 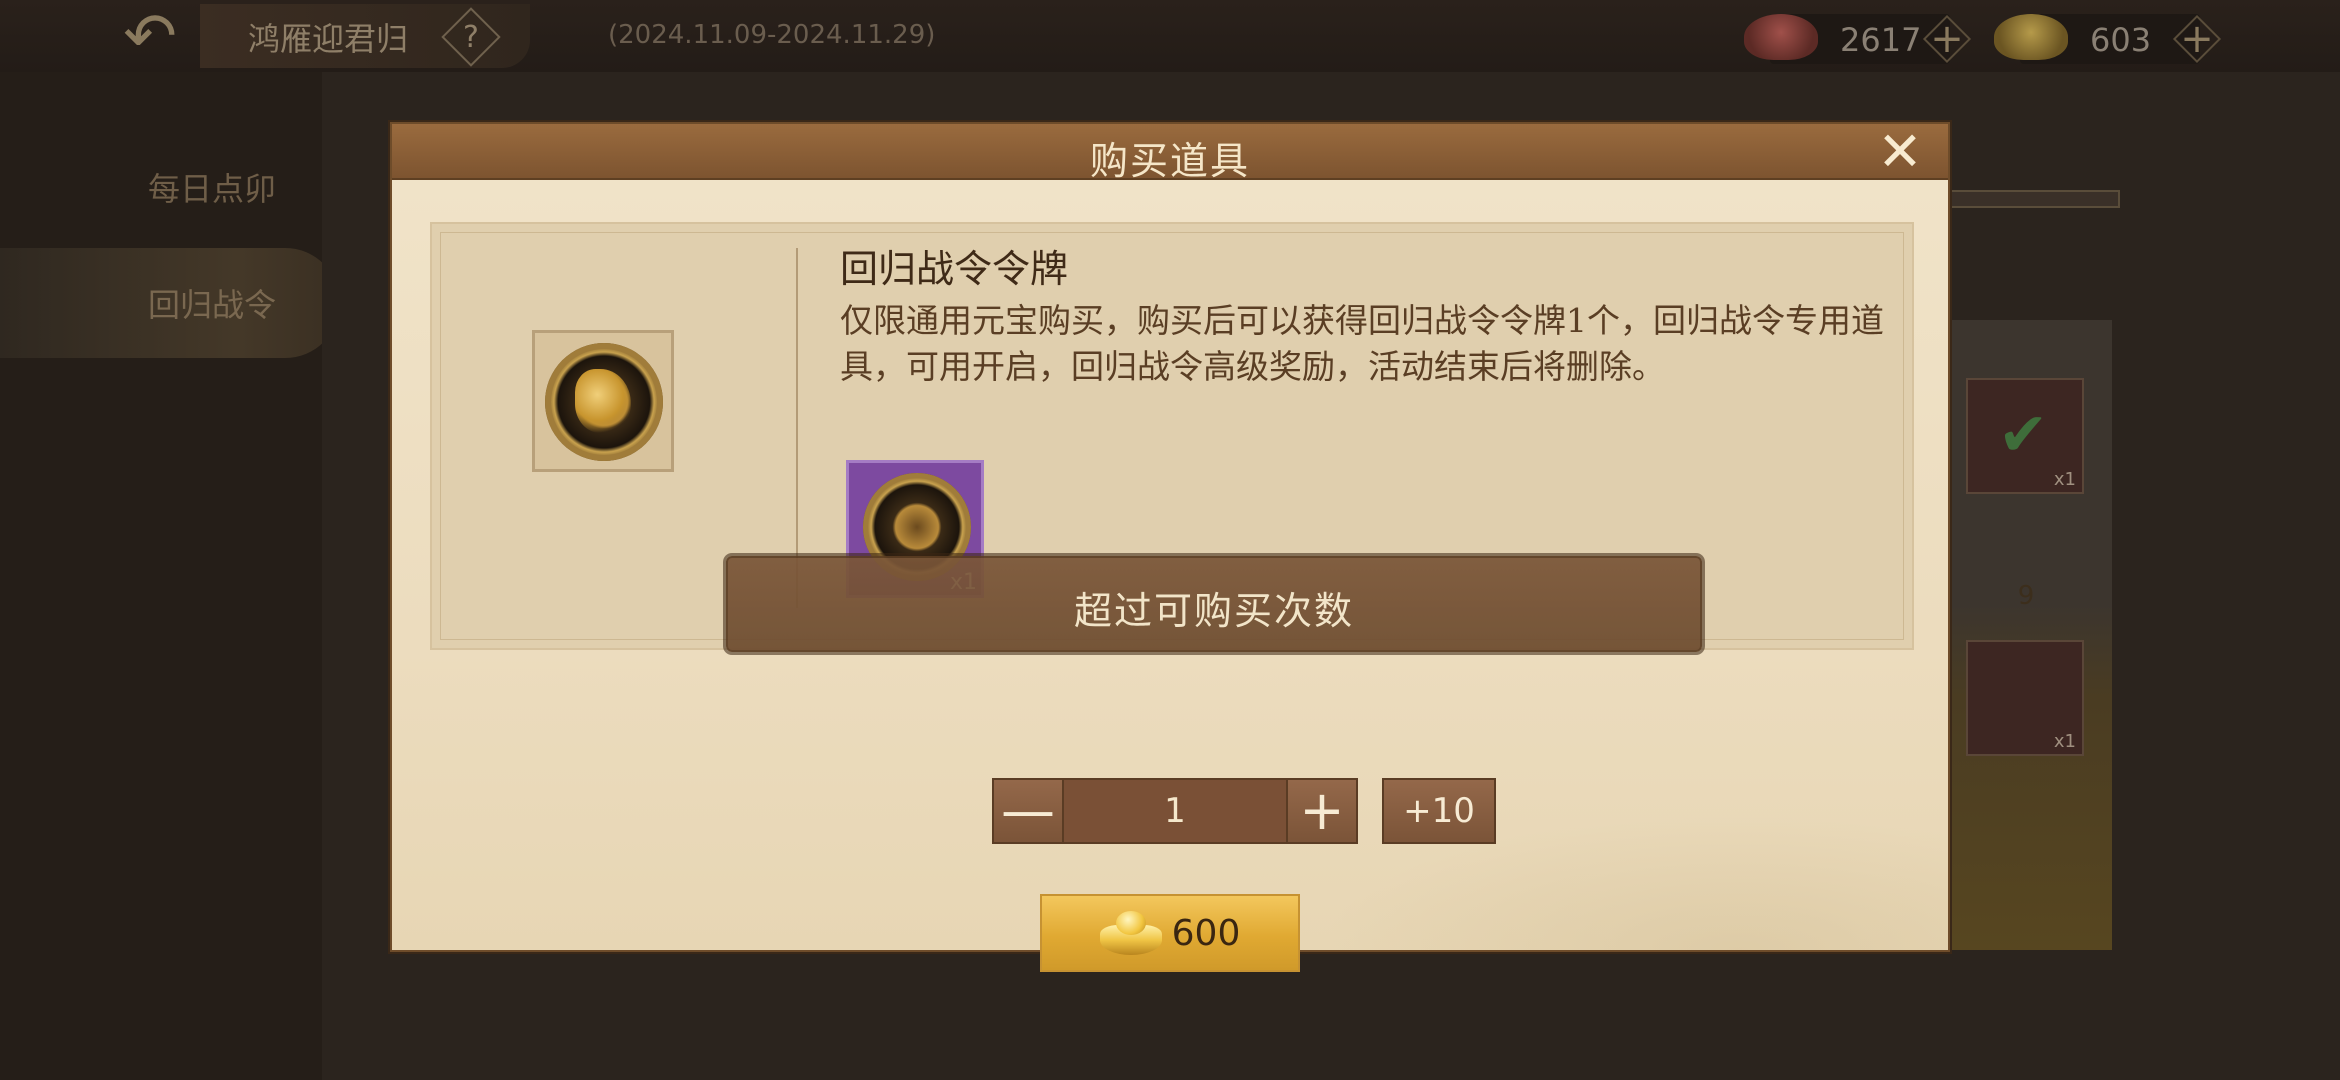 I want to click on question-icon: ?, so click(x=471, y=37).